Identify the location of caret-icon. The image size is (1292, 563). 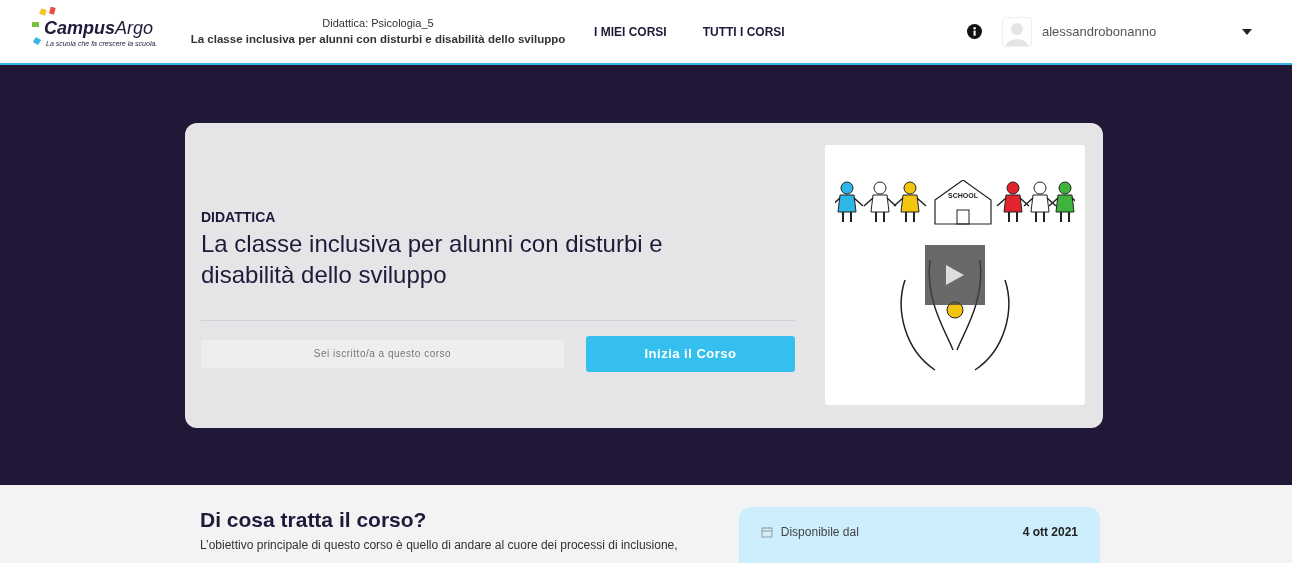
(1247, 31).